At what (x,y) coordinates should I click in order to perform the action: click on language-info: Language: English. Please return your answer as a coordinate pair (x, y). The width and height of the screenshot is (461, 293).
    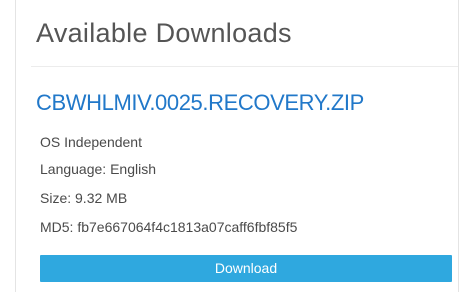
    Looking at the image, I should click on (98, 169).